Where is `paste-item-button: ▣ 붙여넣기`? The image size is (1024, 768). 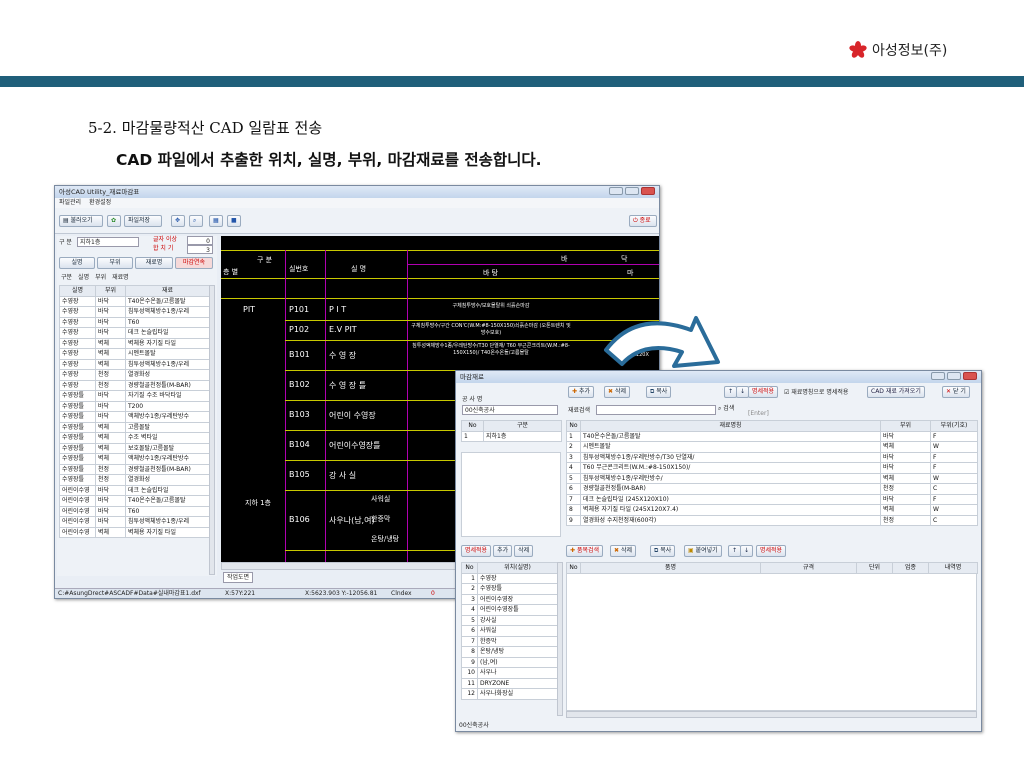 paste-item-button: ▣ 붙여넣기 is located at coordinates (703, 551).